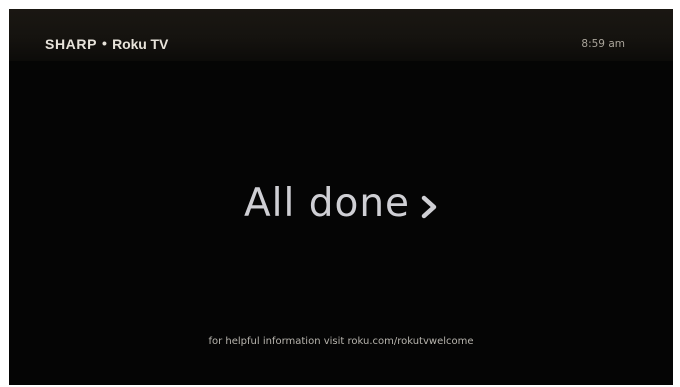  Describe the element at coordinates (341, 35) in the screenshot. I see `top-bar: SHARP • Roku TV 8:59 am` at that location.